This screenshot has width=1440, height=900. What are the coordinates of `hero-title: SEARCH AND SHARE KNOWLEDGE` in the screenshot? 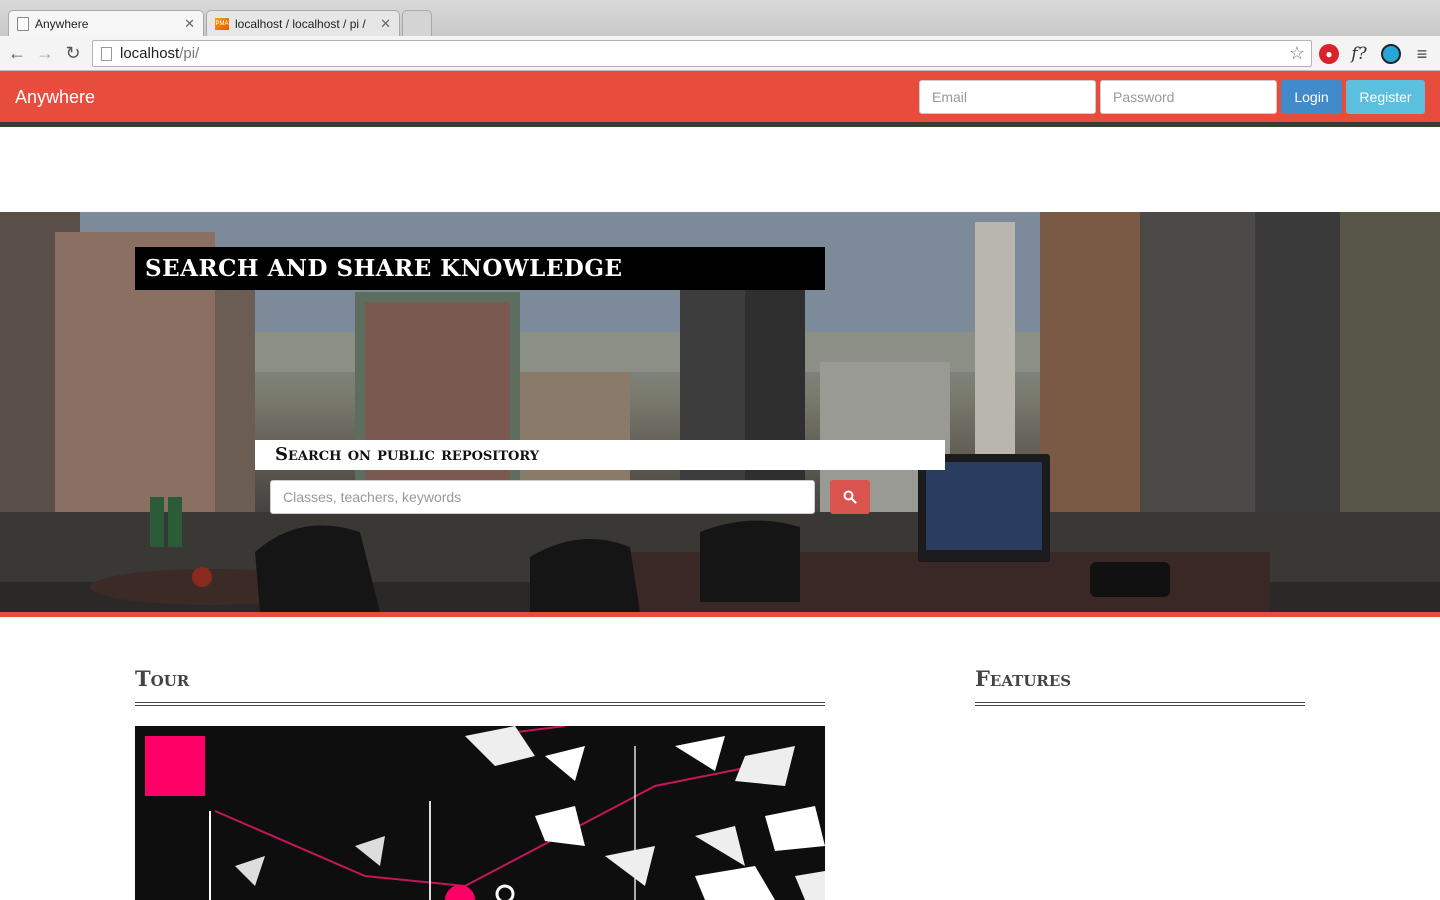 It's located at (384, 268).